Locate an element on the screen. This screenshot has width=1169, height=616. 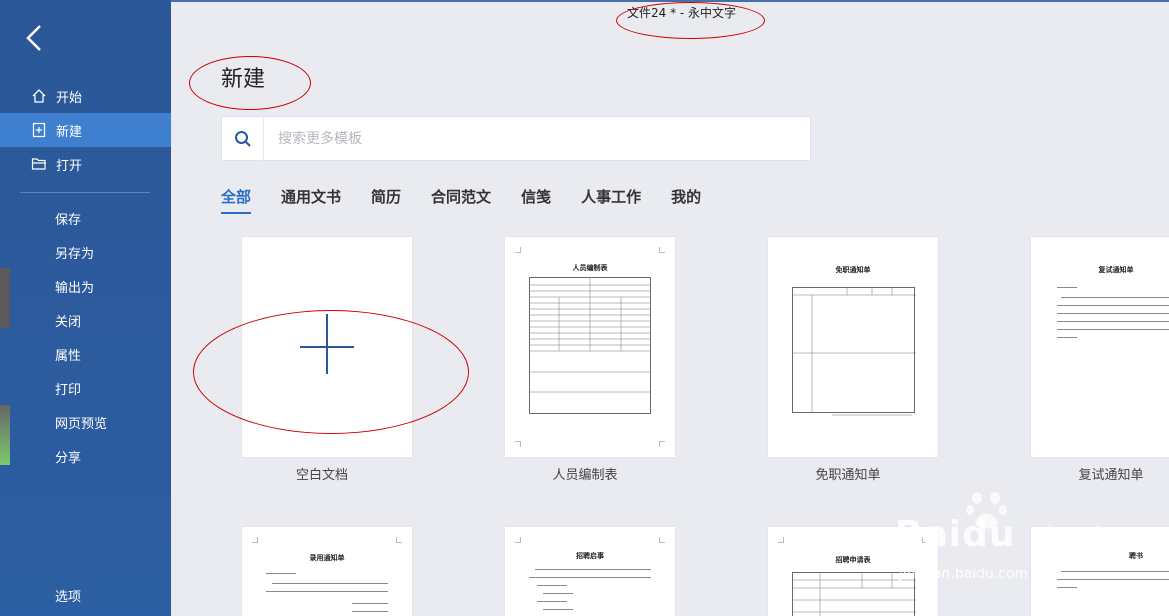
document-title: 文件24 * - 永中文字 is located at coordinates (682, 13).